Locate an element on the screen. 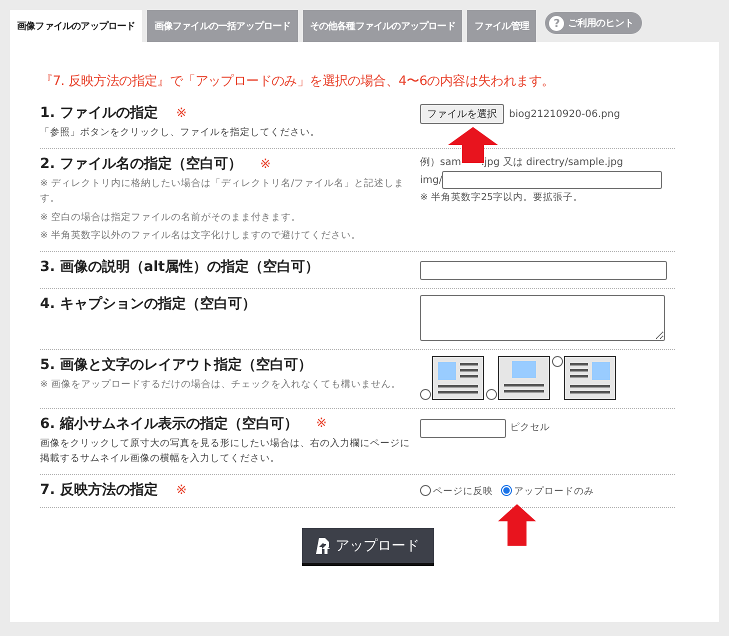  section-title: 2. ファイル名の指定（空白可） is located at coordinates (141, 164).